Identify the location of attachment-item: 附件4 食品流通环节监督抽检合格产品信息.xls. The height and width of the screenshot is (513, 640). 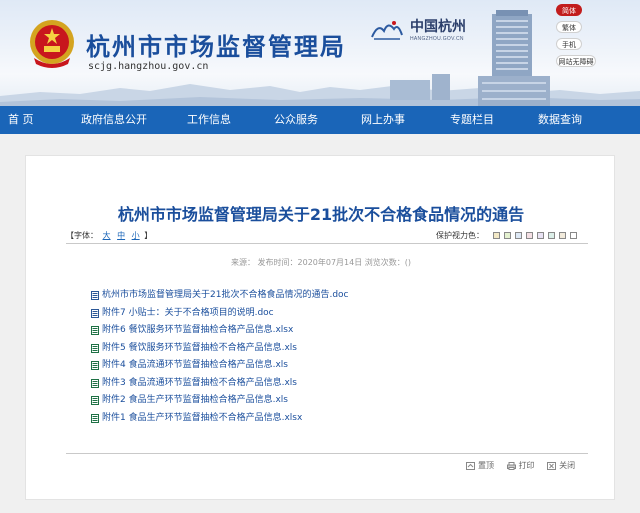
(331, 366).